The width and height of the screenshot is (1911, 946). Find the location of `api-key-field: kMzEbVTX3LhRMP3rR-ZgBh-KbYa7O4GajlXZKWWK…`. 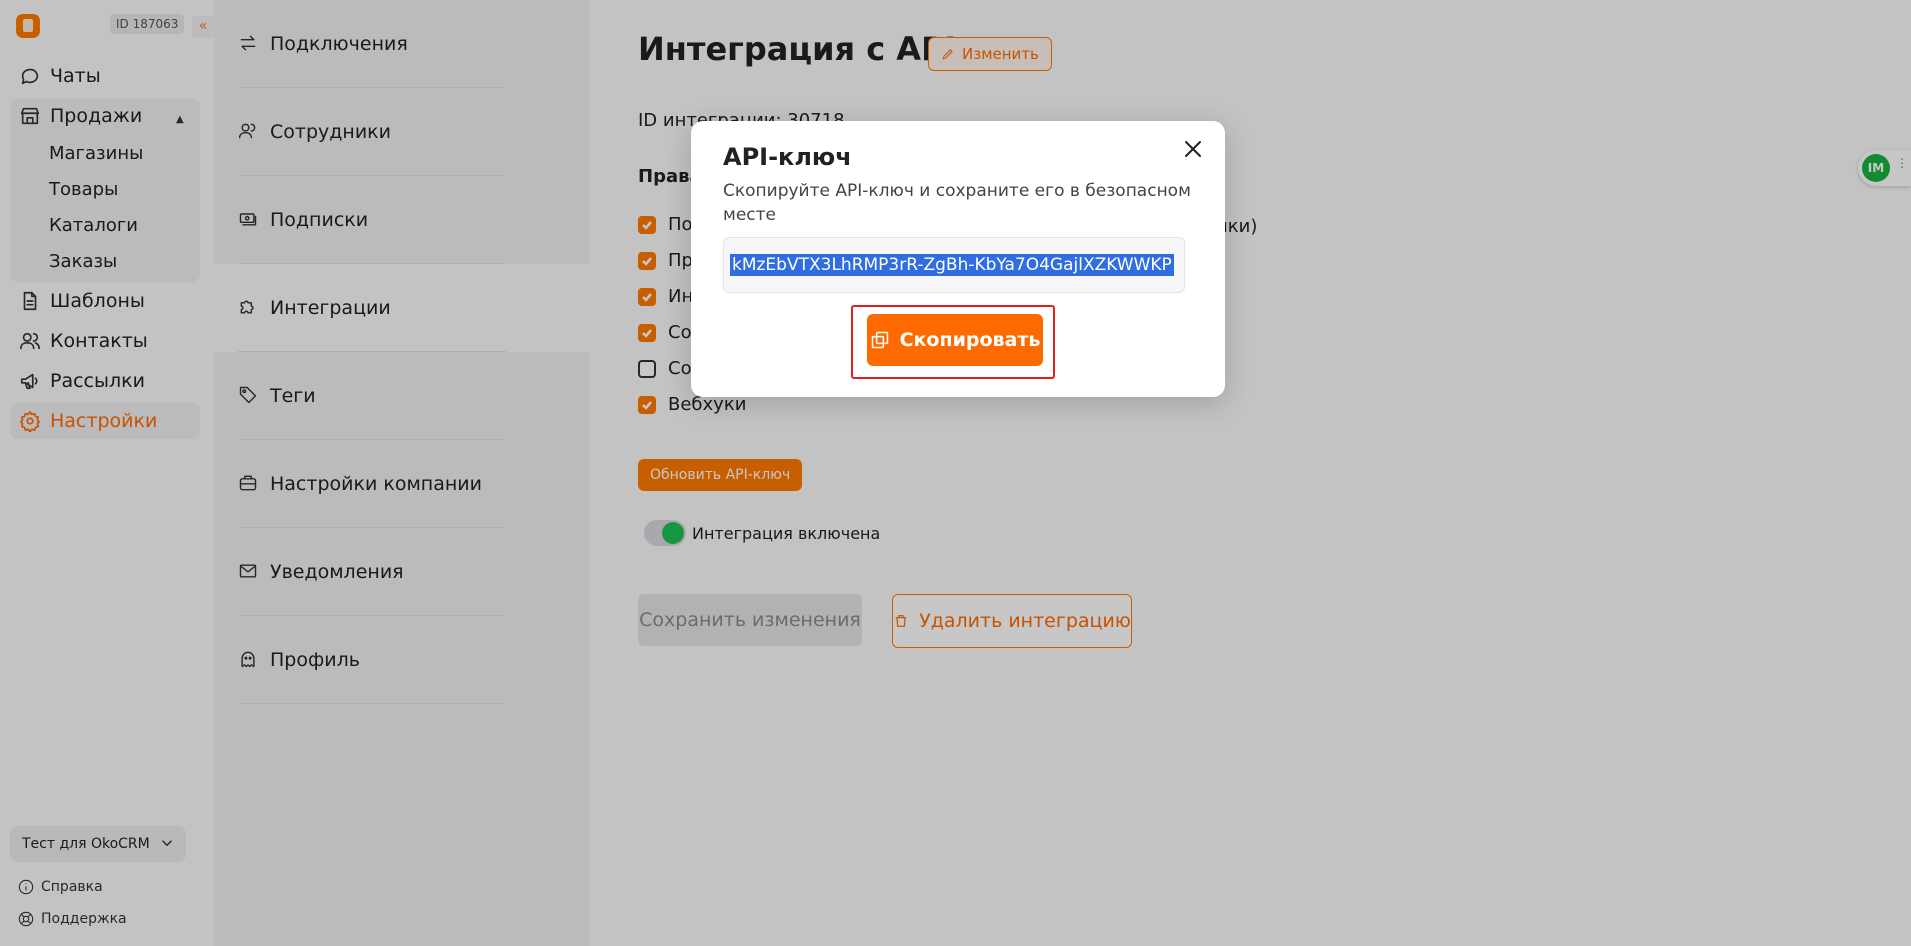

api-key-field: kMzEbVTX3LhRMP3rR-ZgBh-KbYa7O4GajlXZKWWK… is located at coordinates (954, 265).